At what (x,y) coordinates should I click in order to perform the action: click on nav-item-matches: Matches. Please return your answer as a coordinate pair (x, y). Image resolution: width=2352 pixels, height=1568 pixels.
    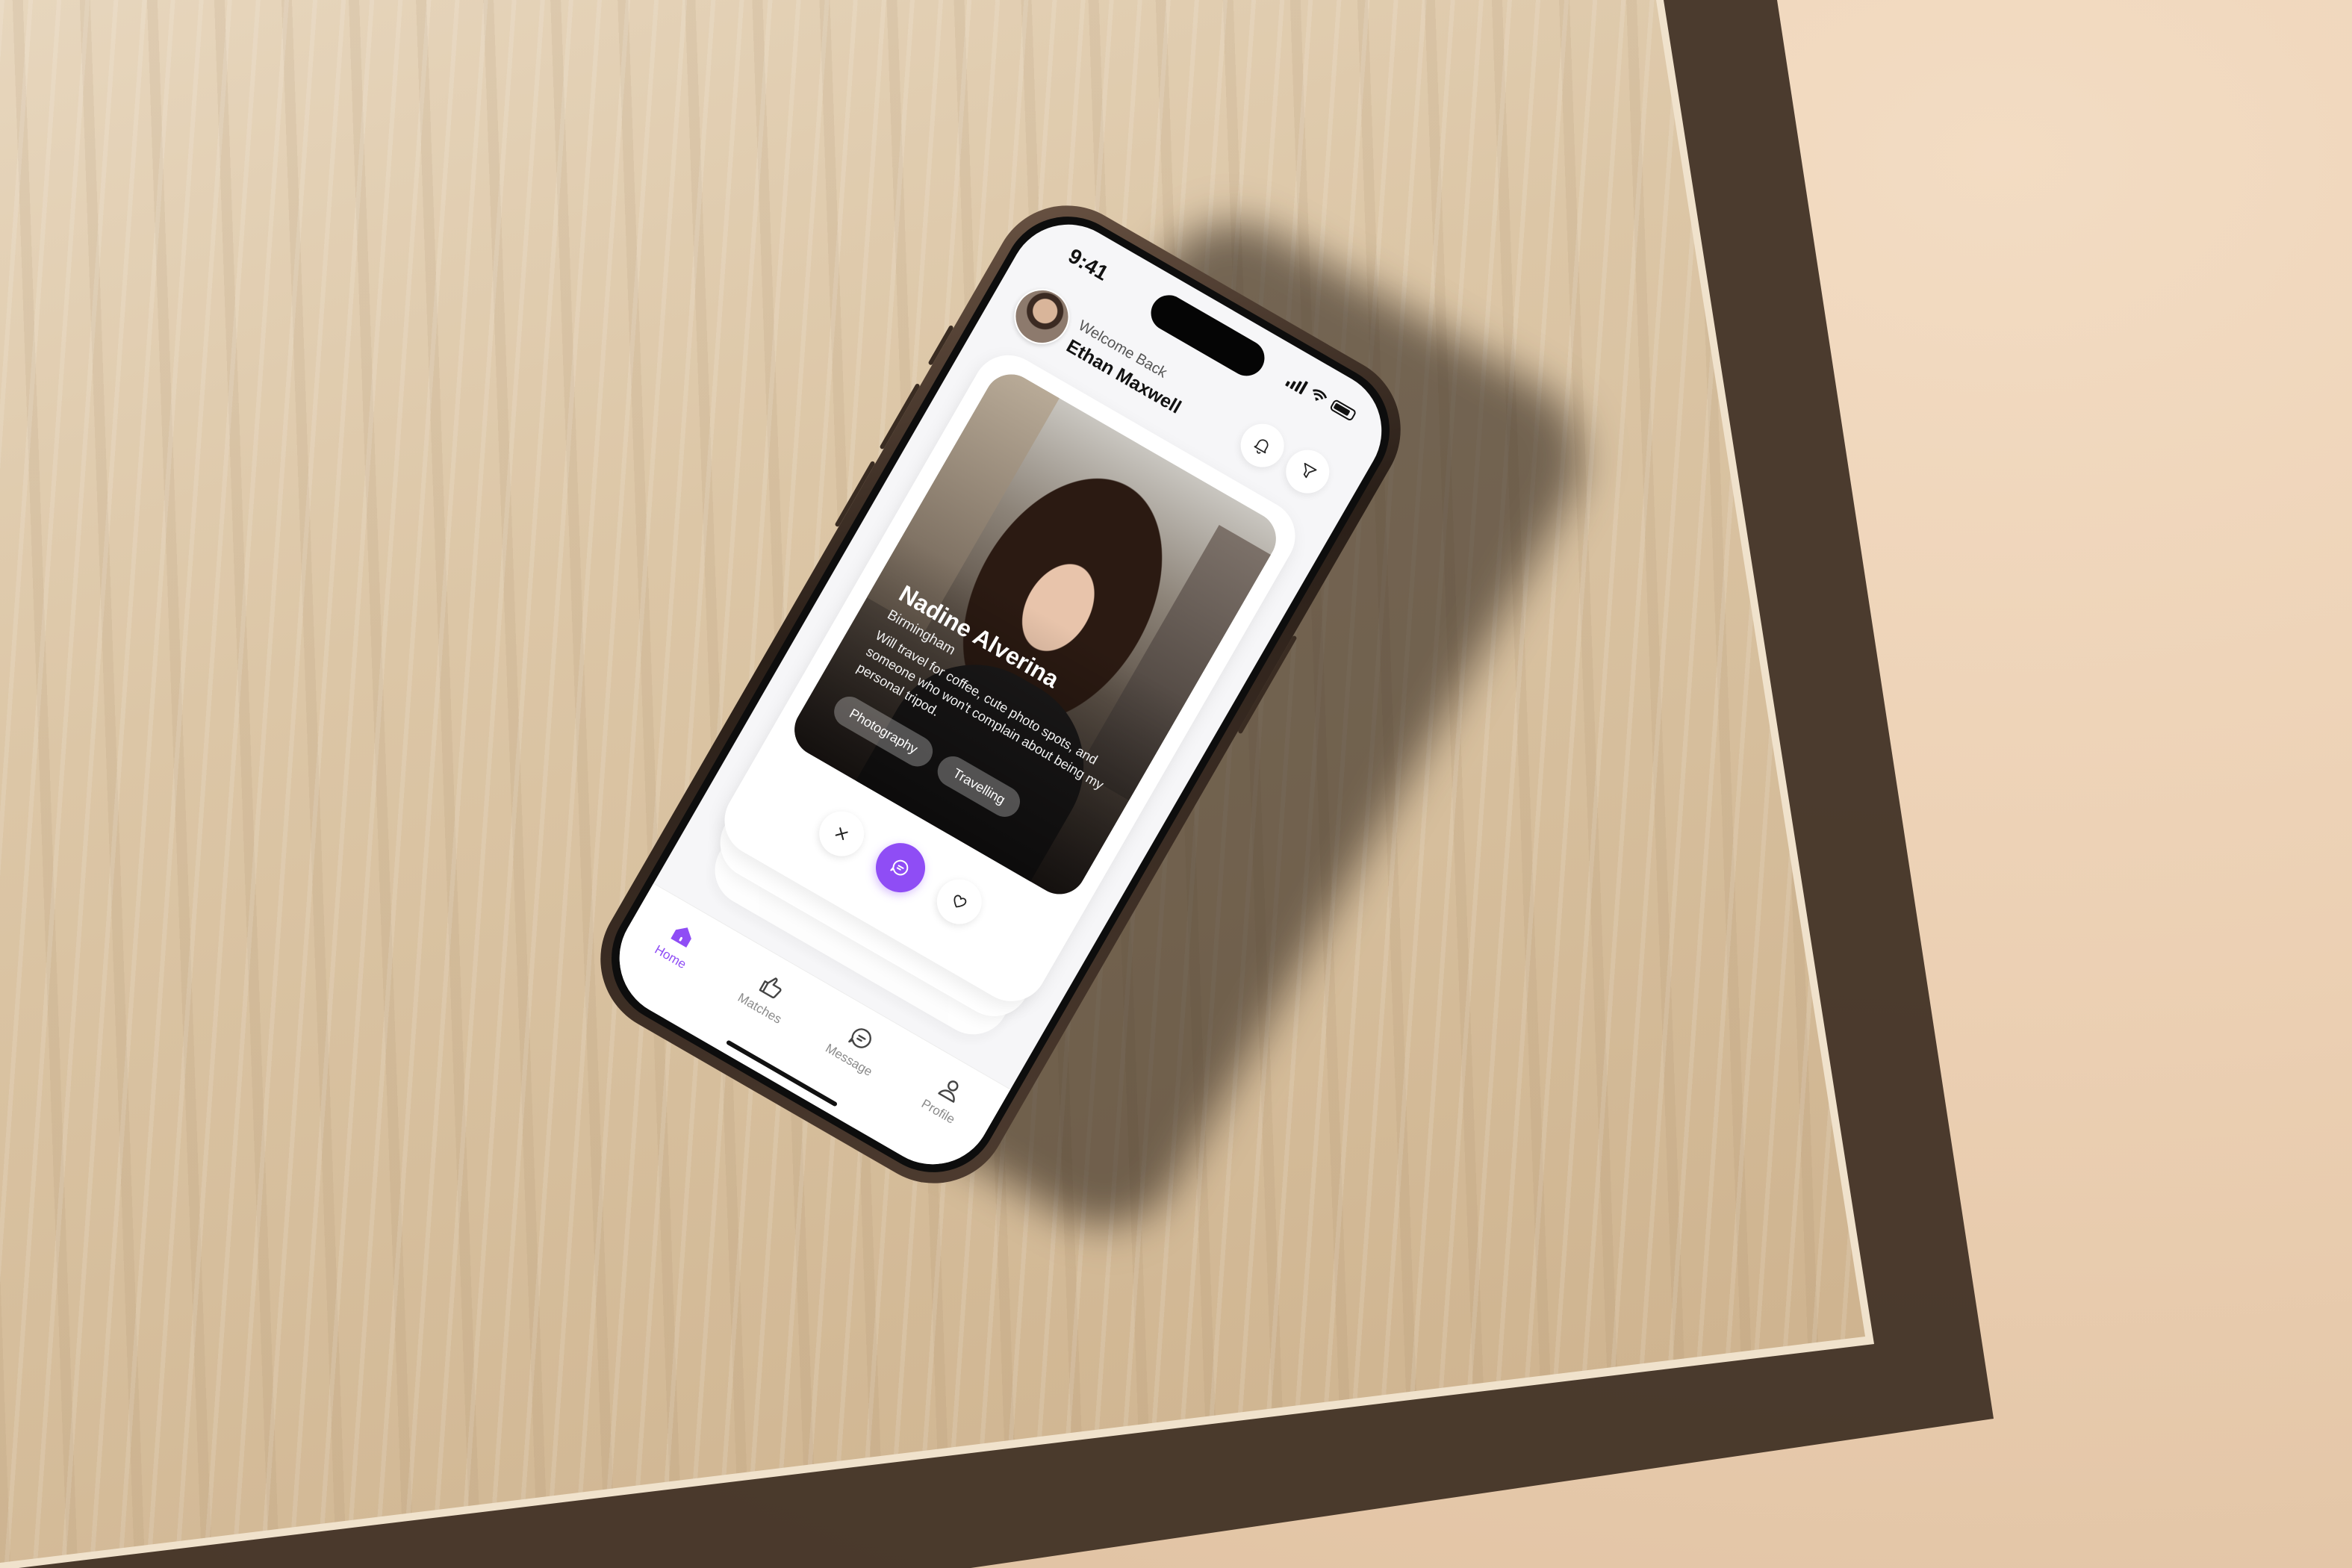
    Looking at the image, I should click on (768, 995).